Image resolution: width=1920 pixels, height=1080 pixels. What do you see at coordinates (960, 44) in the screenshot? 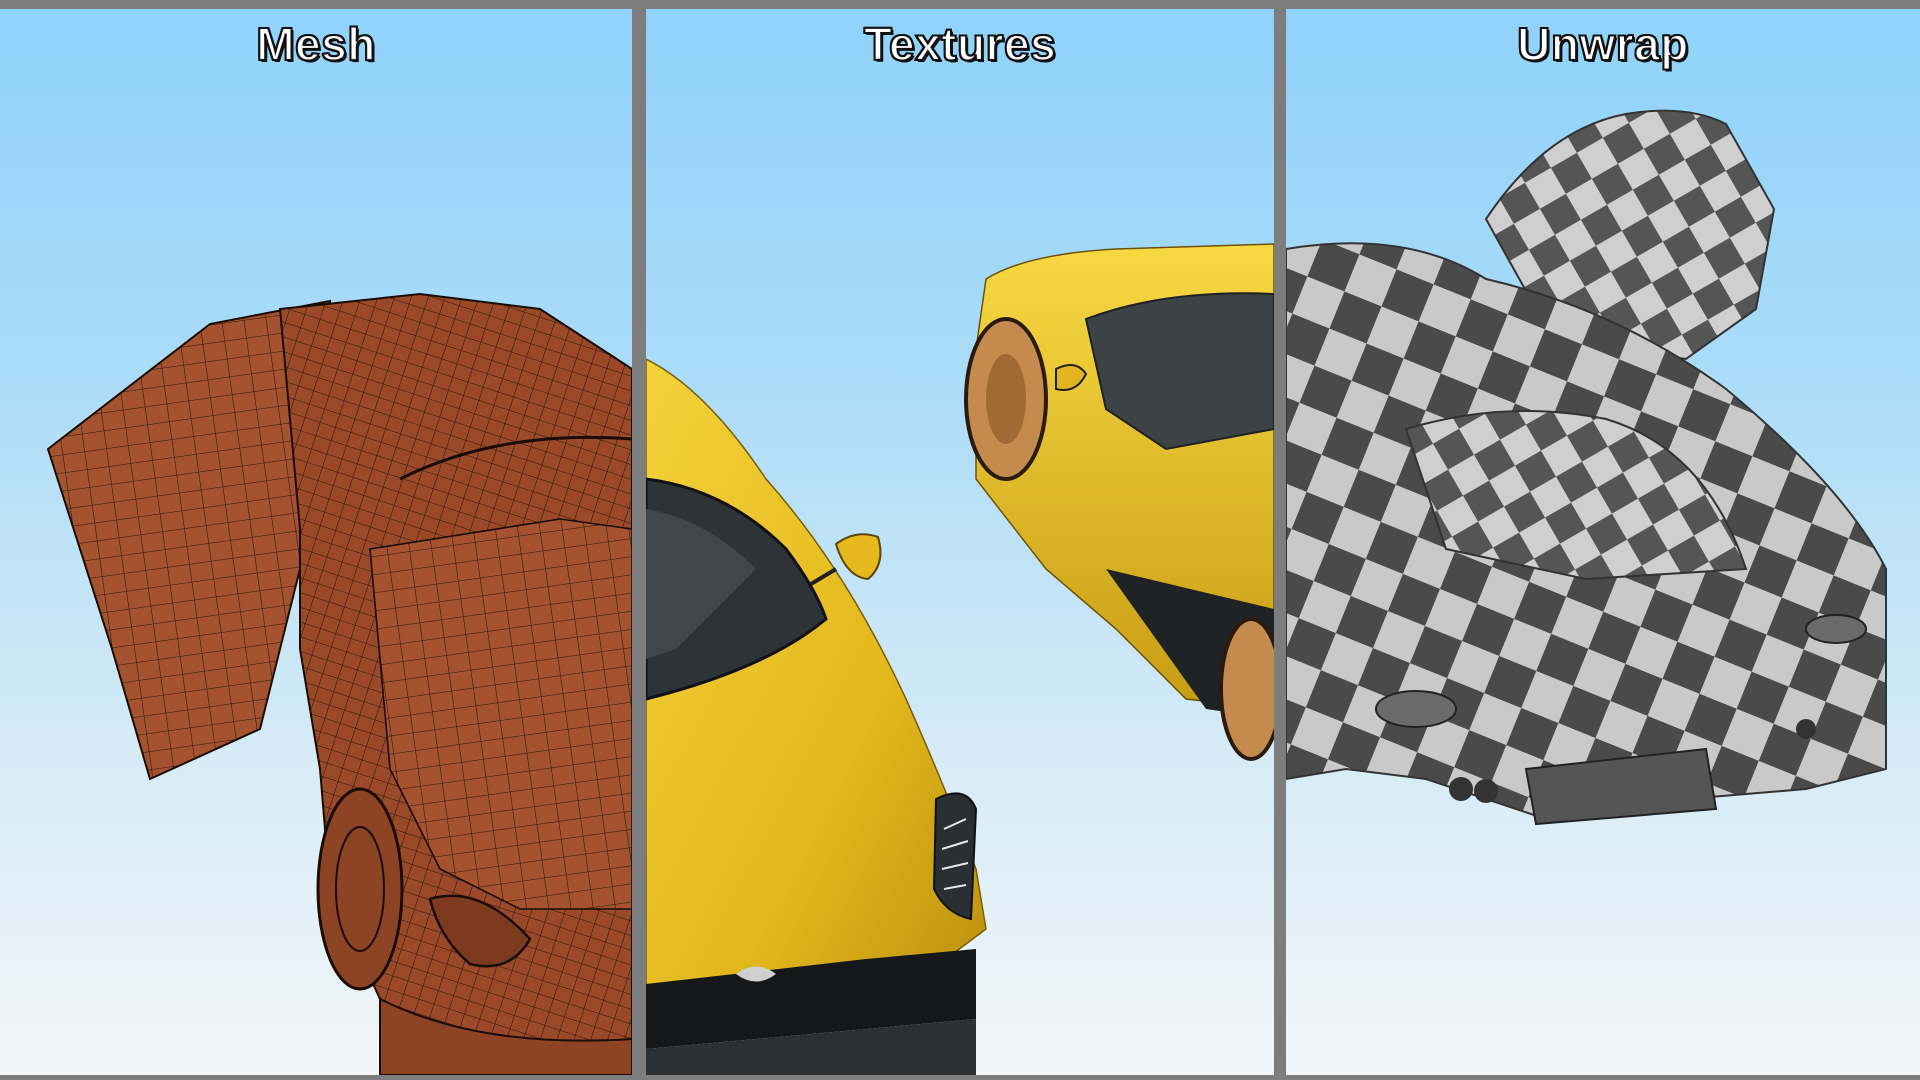
I see `textures-panel-title: Textures` at bounding box center [960, 44].